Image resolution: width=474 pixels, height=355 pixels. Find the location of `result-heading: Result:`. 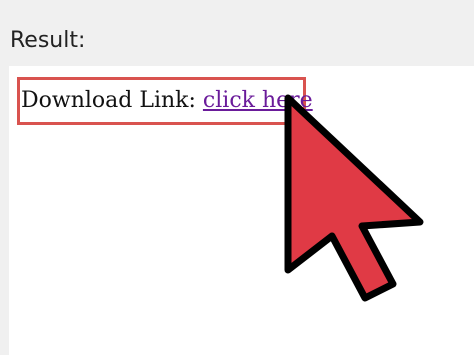

result-heading: Result: is located at coordinates (48, 40).